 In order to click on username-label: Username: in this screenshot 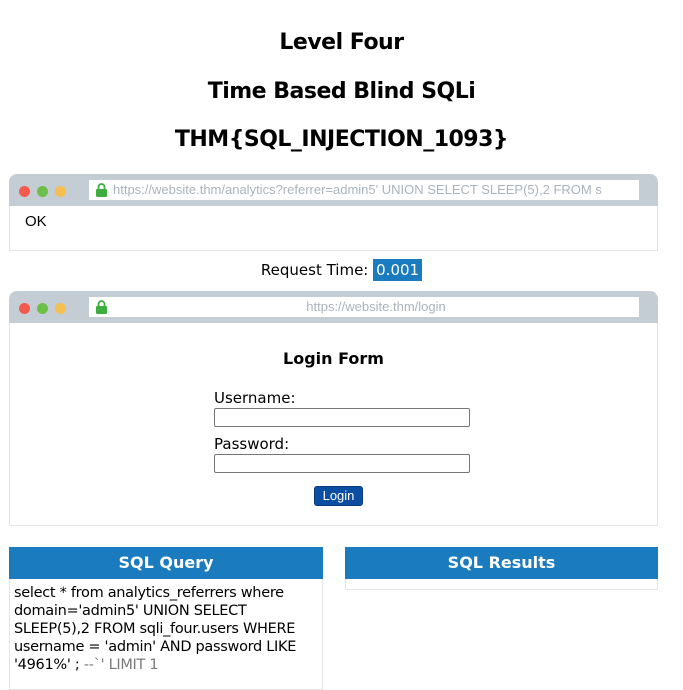, I will do `click(255, 398)`.